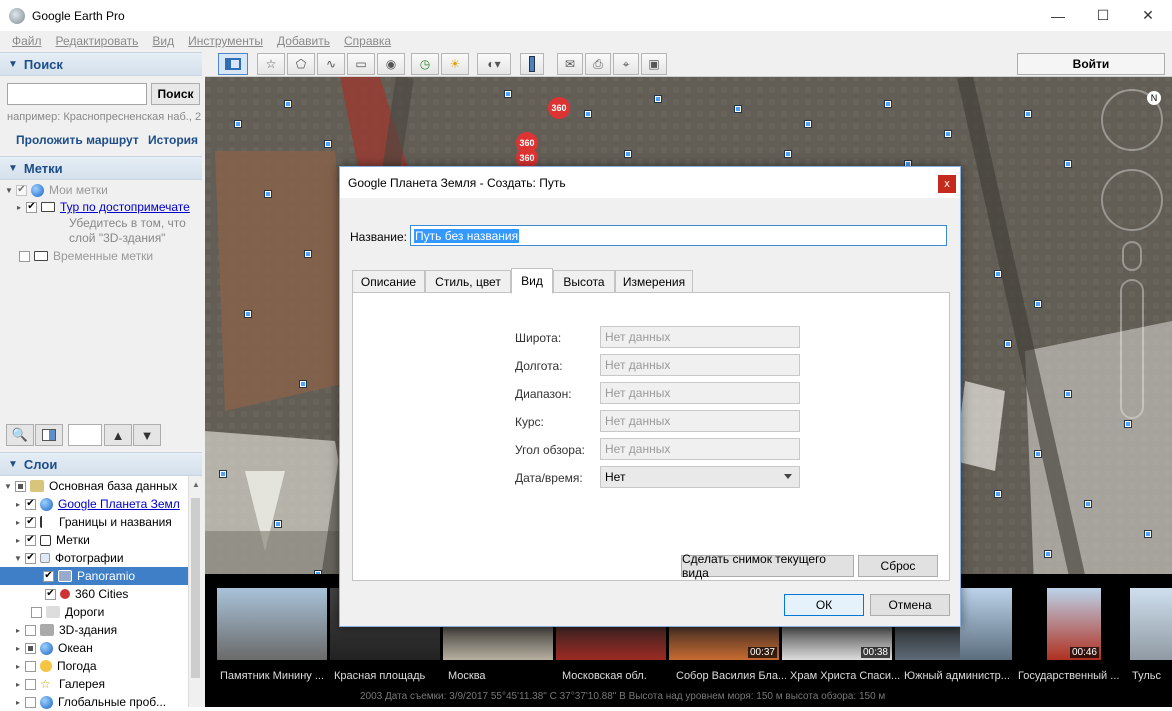 The image size is (1172, 711). Describe the element at coordinates (700, 421) in the screenshot. I see `heading-field: Нет данных` at that location.